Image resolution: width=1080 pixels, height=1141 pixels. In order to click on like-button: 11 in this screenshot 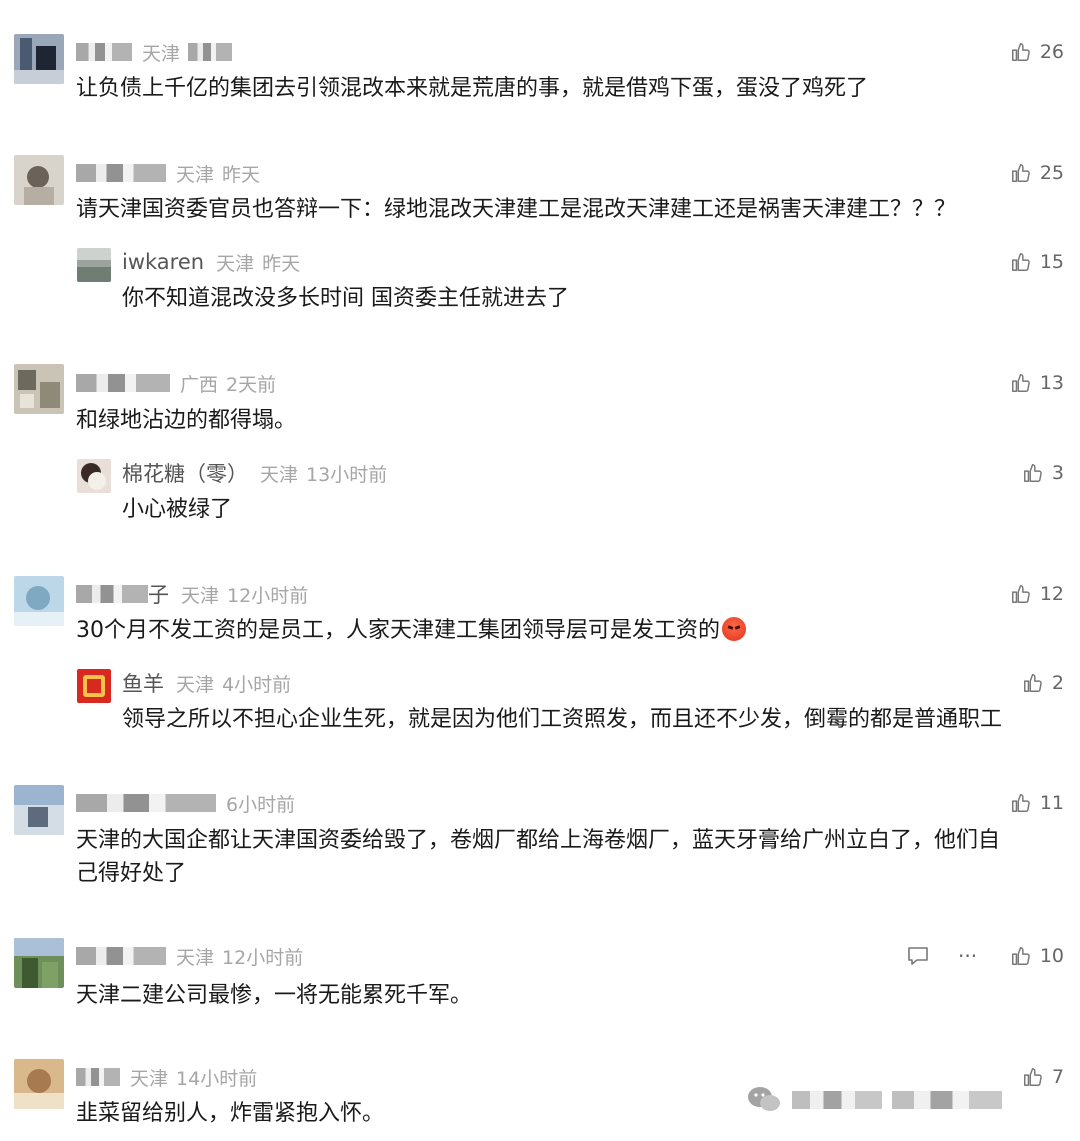, I will do `click(1037, 803)`.